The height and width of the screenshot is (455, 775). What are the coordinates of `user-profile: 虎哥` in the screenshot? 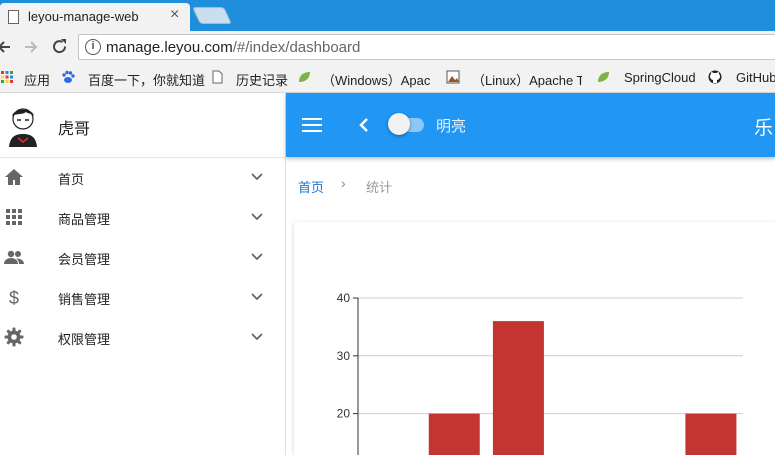 It's located at (143, 125).